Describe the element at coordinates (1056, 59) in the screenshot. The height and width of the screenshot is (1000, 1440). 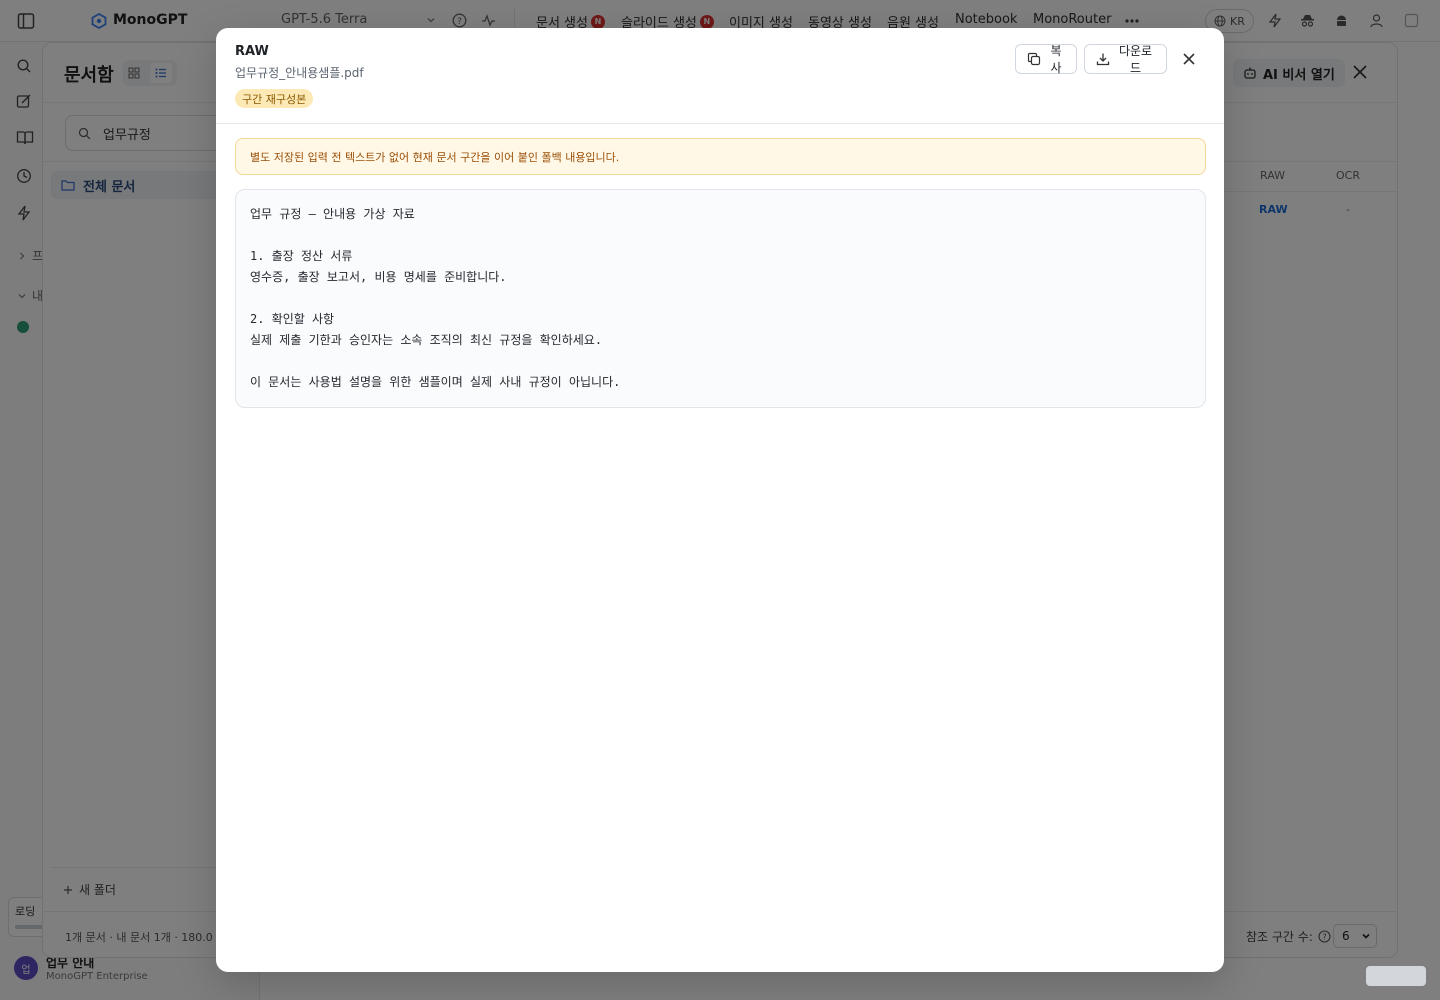
I see `copy-label: 복사` at that location.